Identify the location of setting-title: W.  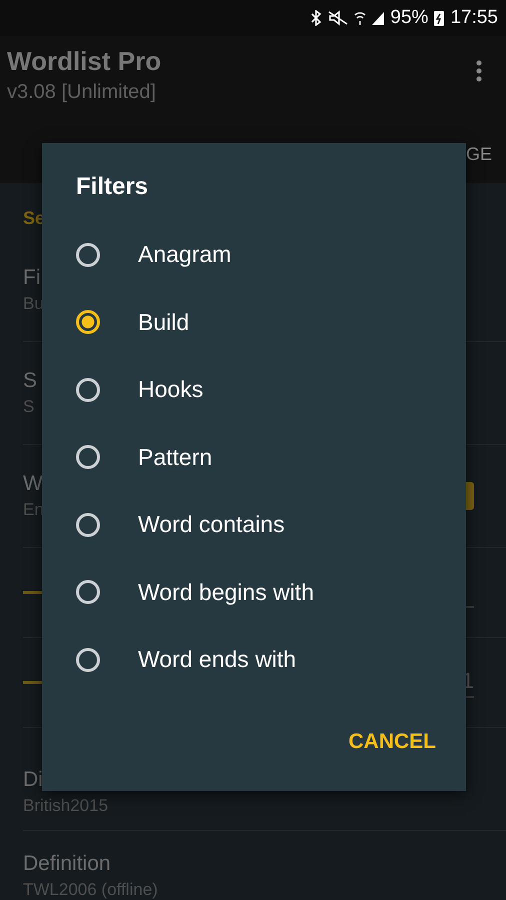
(33, 484).